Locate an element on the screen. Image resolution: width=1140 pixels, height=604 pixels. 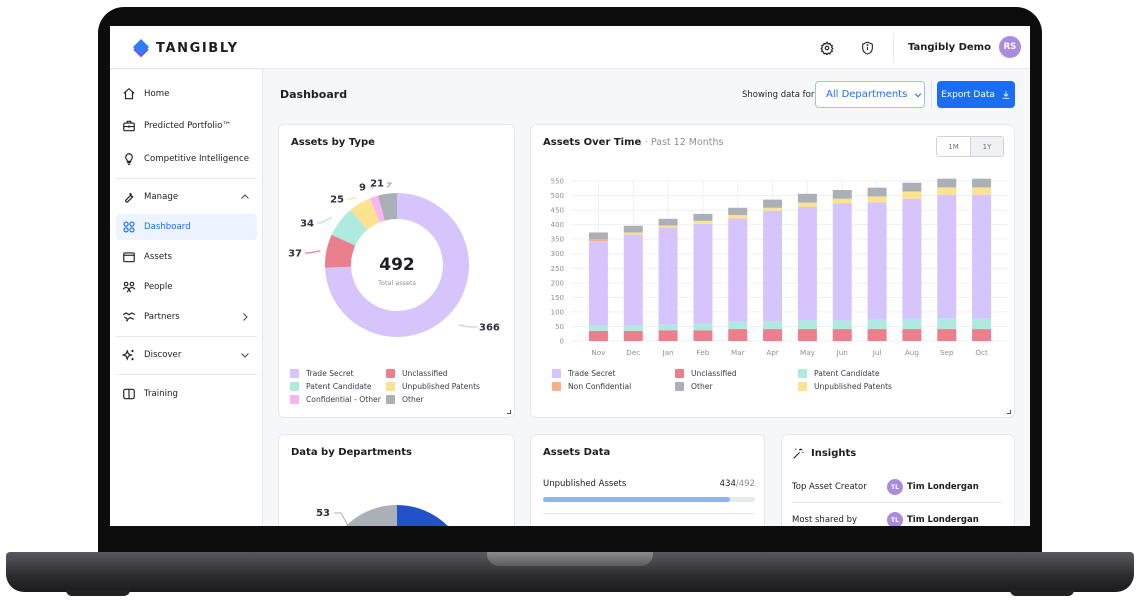
sidebar-item-competitive-intelligence: Competitive Intelligence is located at coordinates (186, 159).